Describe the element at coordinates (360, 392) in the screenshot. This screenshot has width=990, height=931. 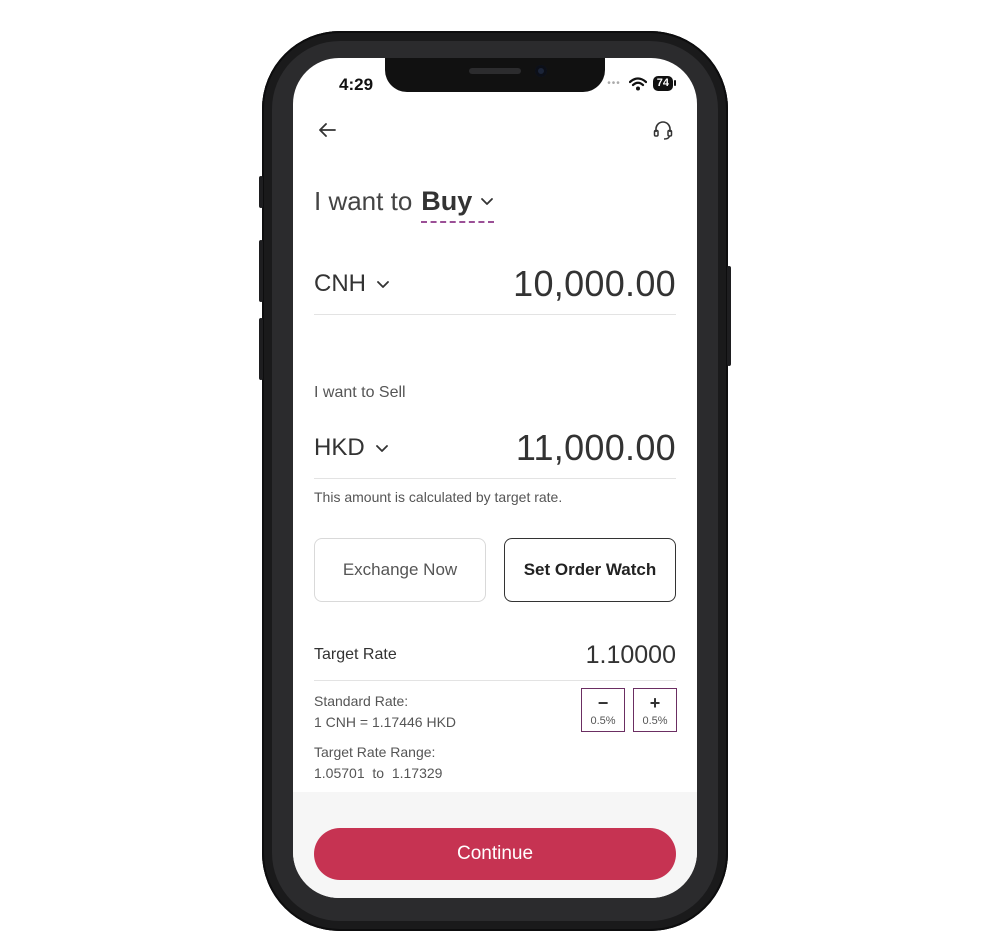
I see `sell-label: I want to Sell` at that location.